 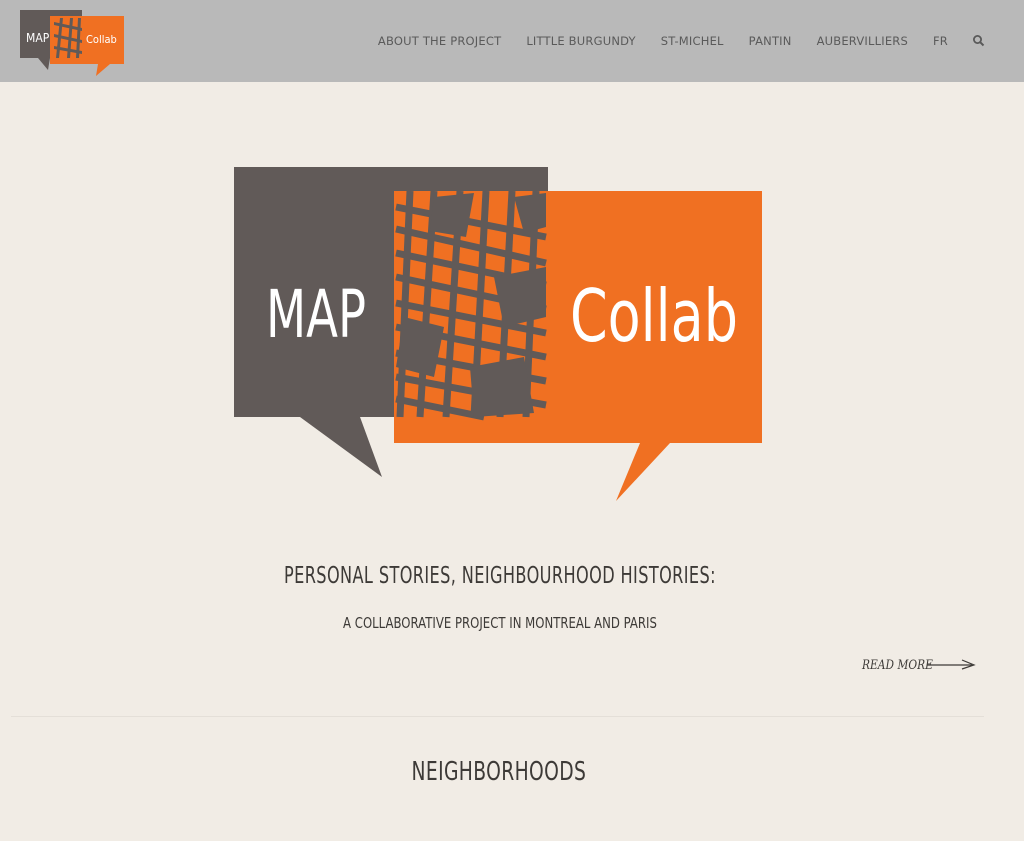 What do you see at coordinates (940, 41) in the screenshot?
I see `nav-language-fr: FR` at bounding box center [940, 41].